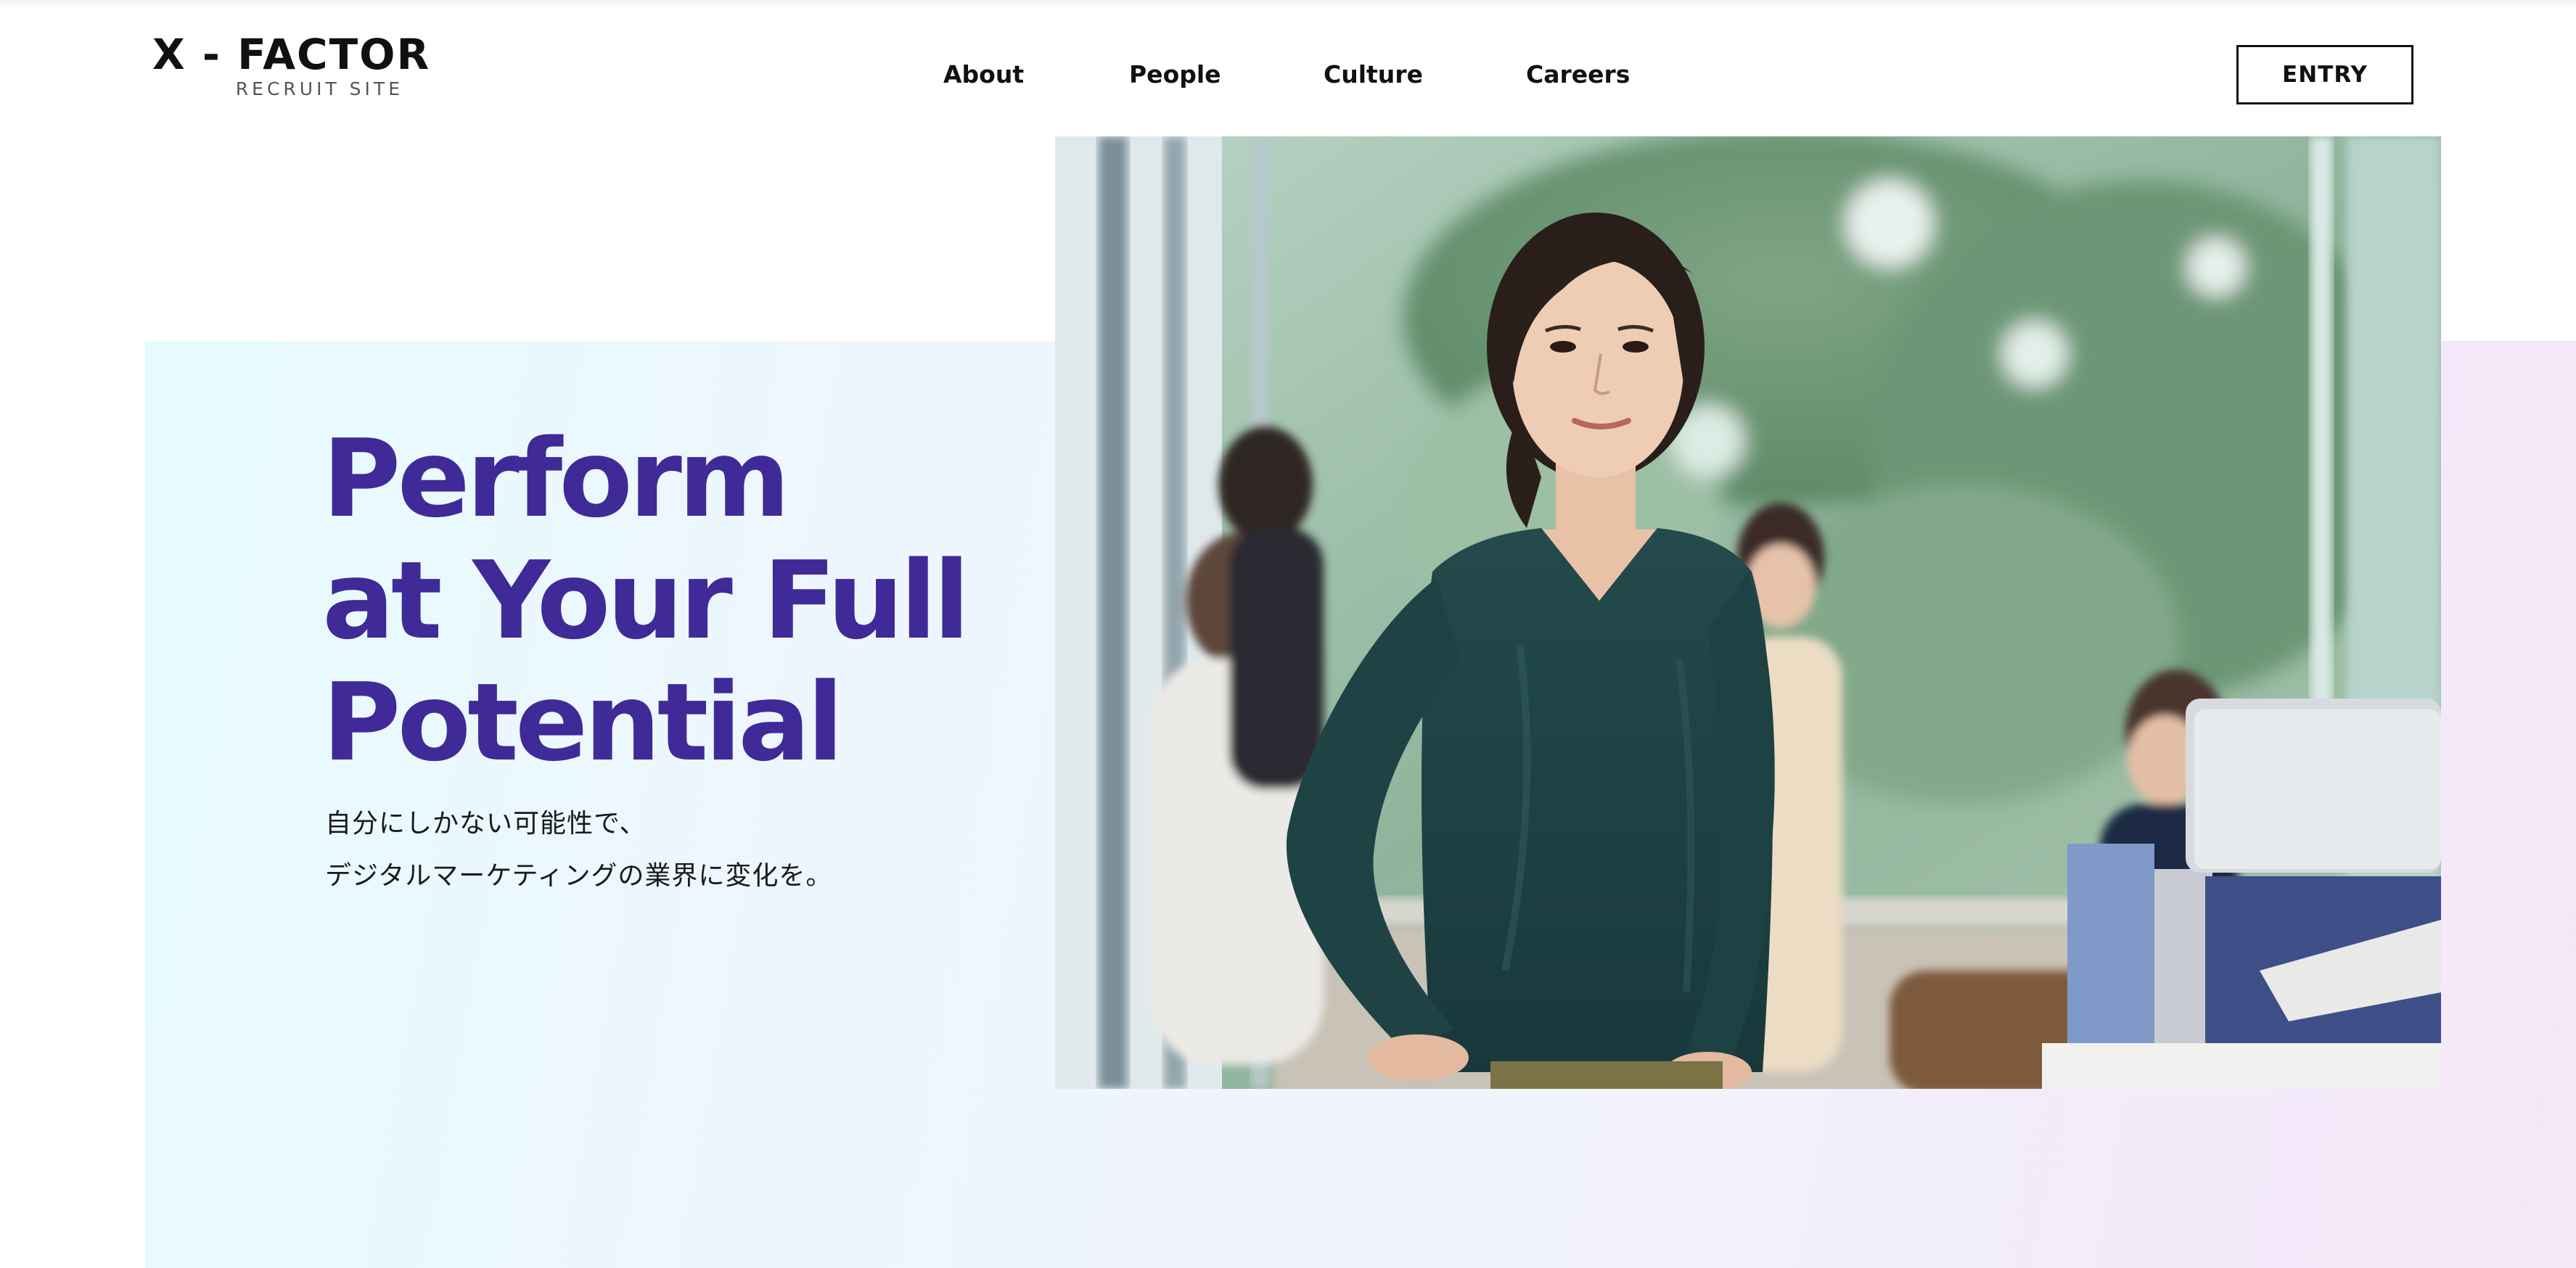 This screenshot has width=2576, height=1268. I want to click on subcopy-line-2: デジタルマーケティングの業界に変化を。, so click(579, 876).